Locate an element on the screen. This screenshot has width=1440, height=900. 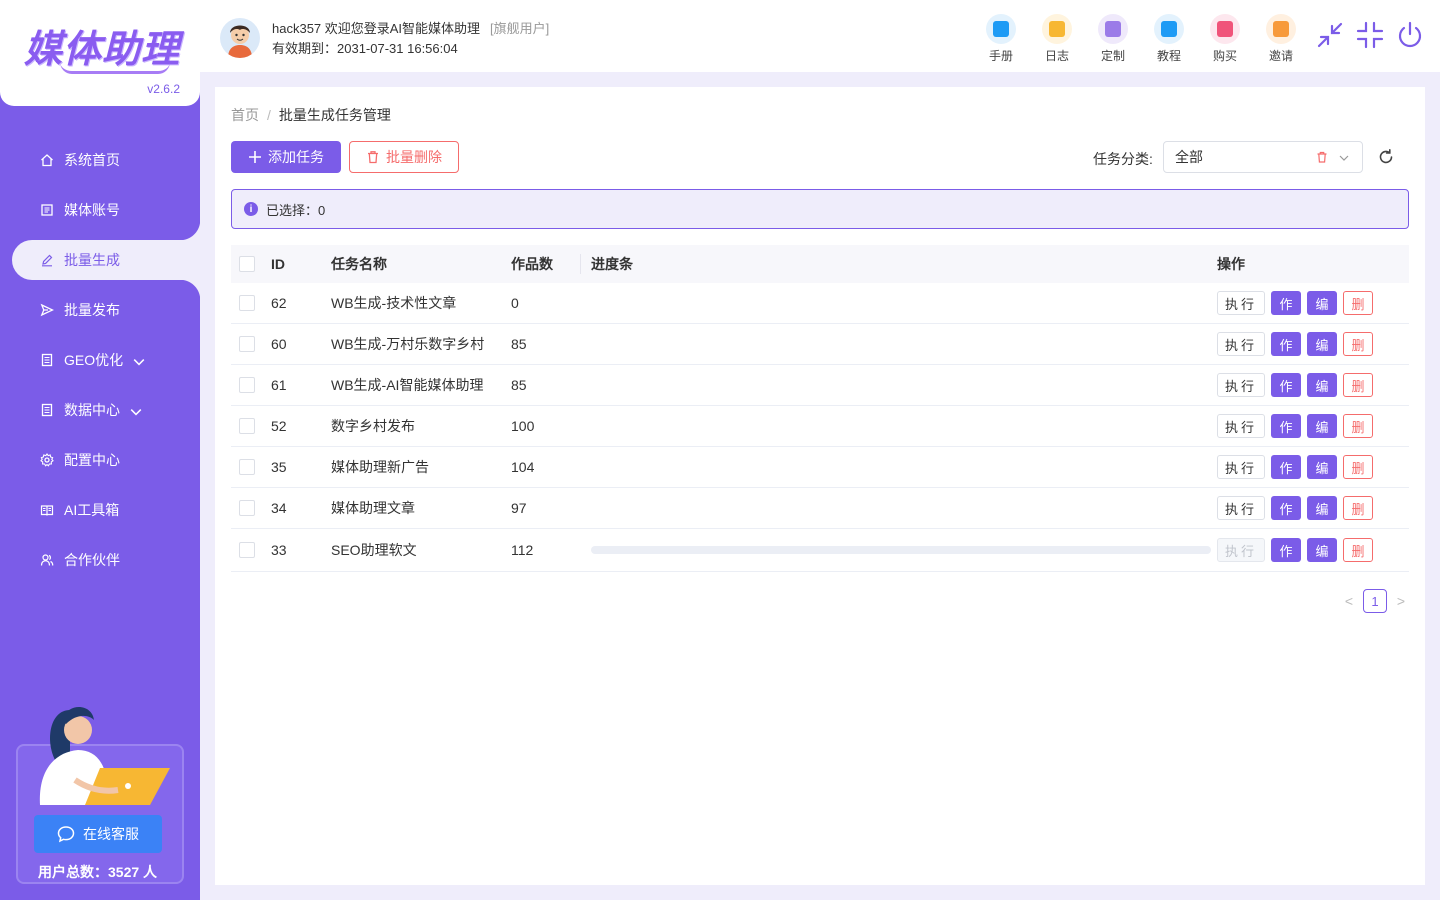
header-tool-0: 手册 is located at coordinates (1001, 39).